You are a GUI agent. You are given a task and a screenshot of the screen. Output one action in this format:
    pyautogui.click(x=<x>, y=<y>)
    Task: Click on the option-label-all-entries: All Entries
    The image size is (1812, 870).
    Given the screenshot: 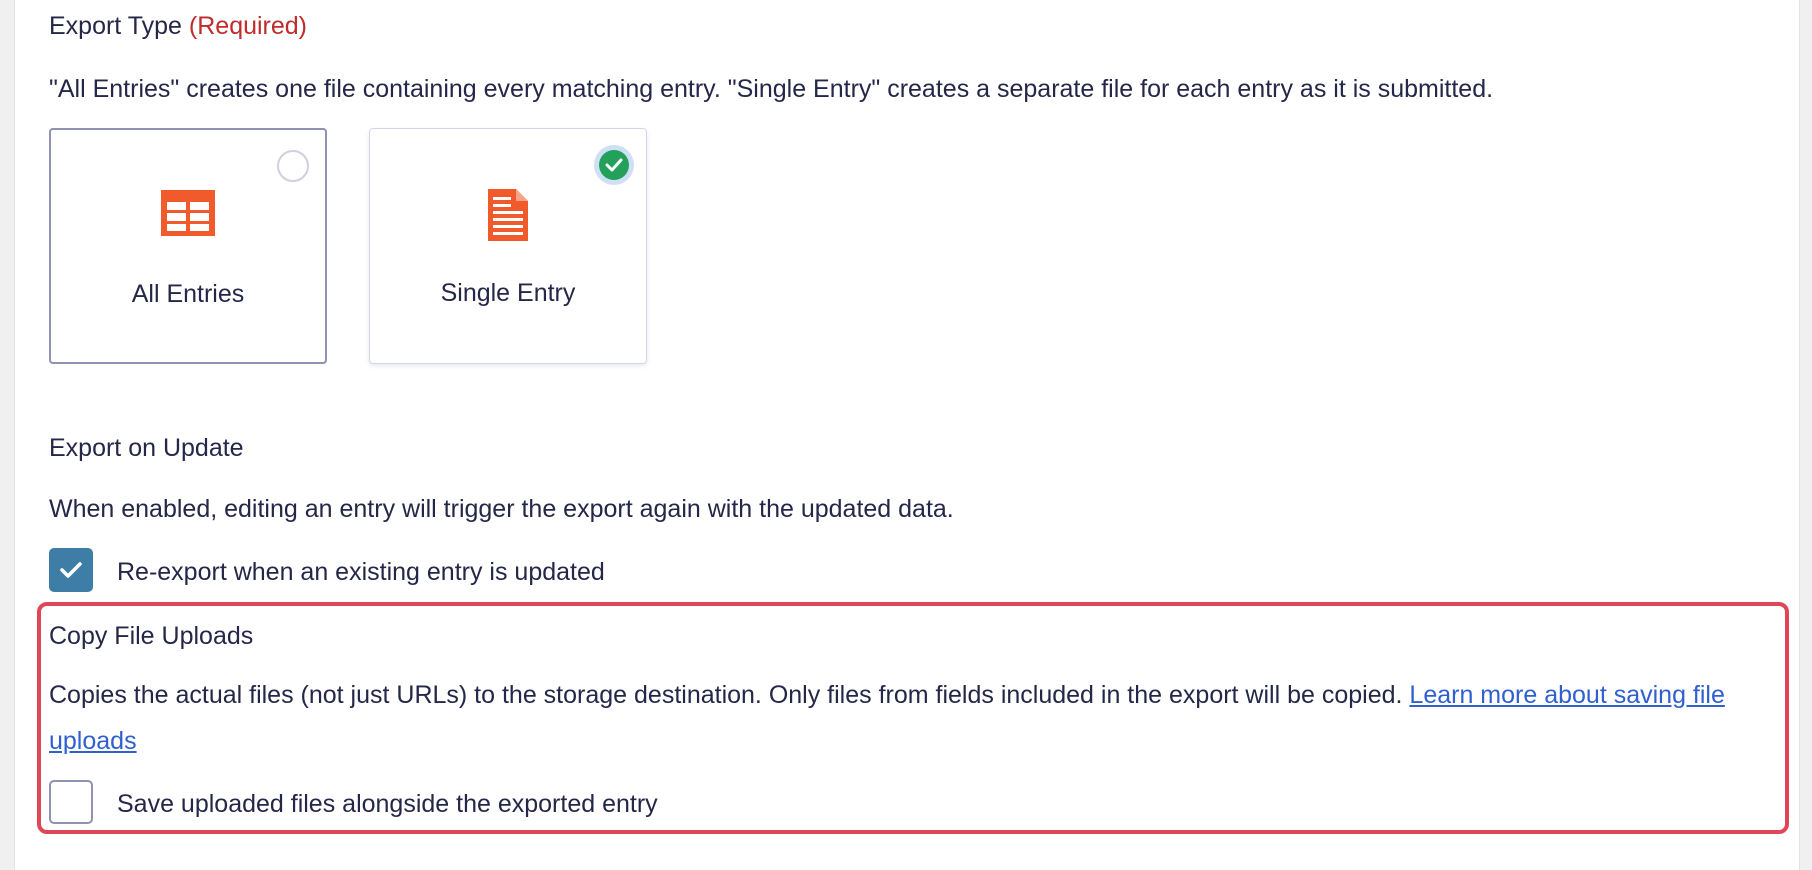 What is the action you would take?
    pyautogui.click(x=188, y=294)
    